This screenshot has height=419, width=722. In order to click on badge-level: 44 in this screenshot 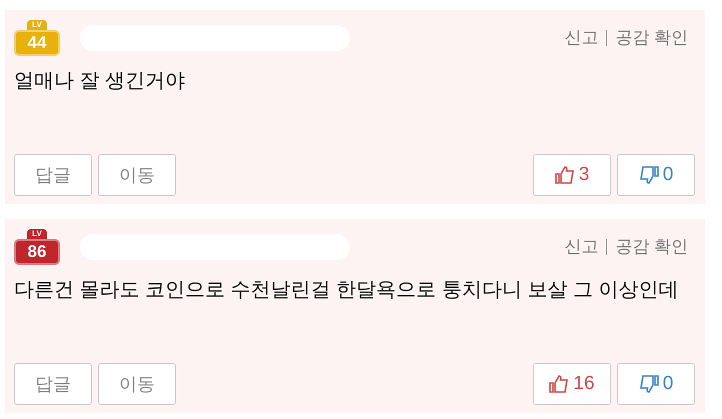, I will do `click(37, 43)`.